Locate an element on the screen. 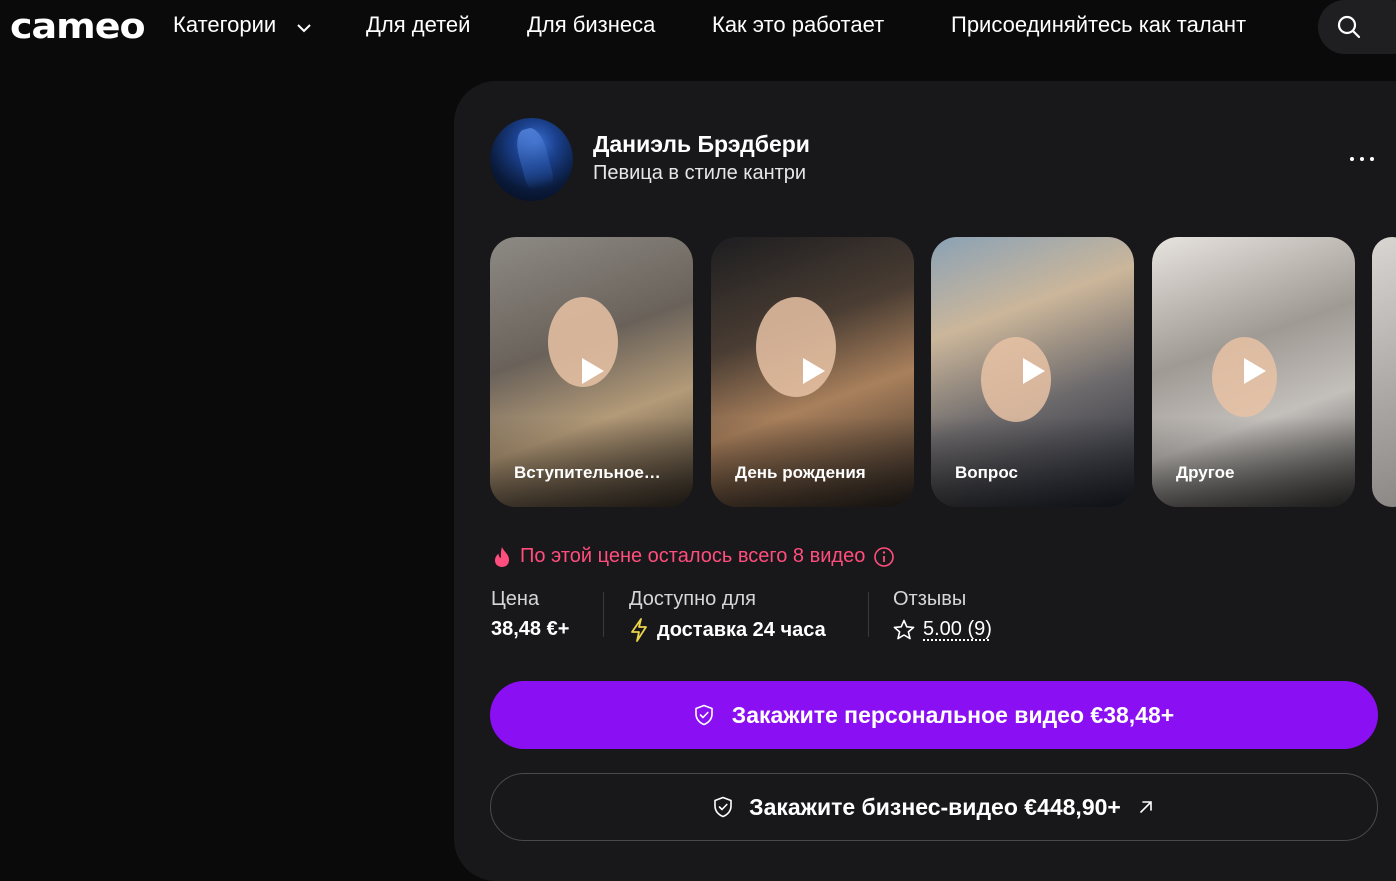  nav-categories-label: Категории is located at coordinates (225, 24).